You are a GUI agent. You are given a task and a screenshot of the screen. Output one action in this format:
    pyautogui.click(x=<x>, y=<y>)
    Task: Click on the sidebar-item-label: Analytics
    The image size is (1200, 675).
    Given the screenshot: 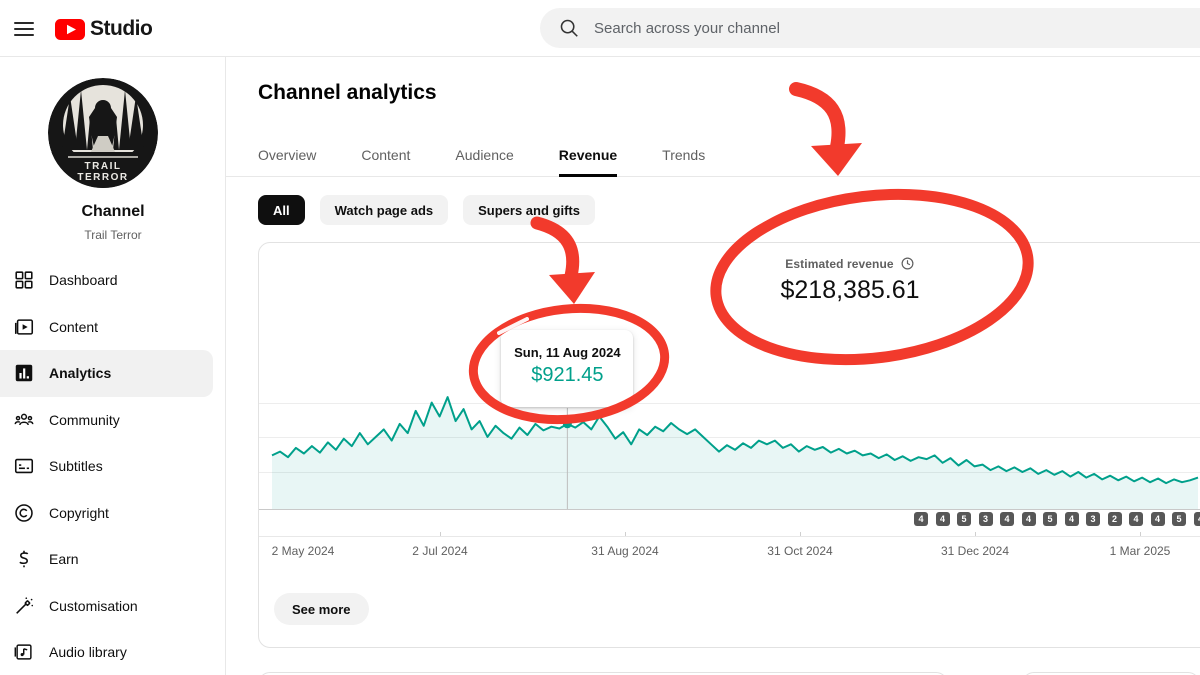 What is the action you would take?
    pyautogui.click(x=80, y=373)
    